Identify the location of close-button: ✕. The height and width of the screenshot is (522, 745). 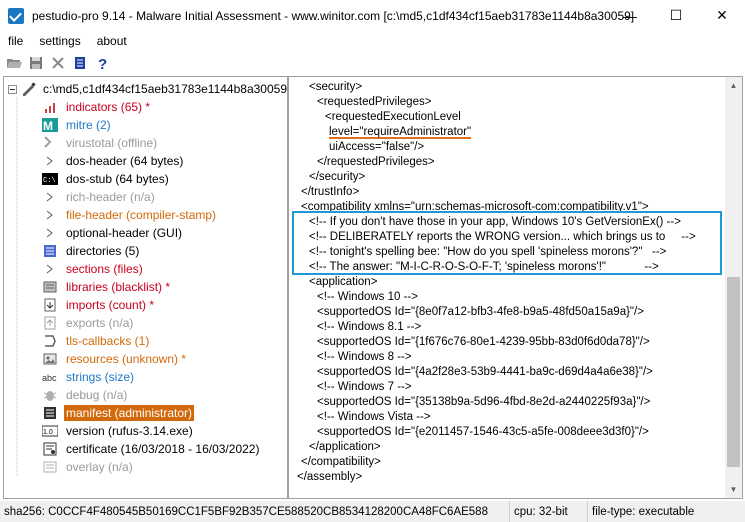
(722, 15).